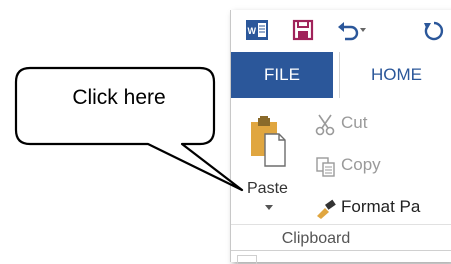 Image resolution: width=451 pixels, height=264 pixels. I want to click on copy-icon, so click(325, 167).